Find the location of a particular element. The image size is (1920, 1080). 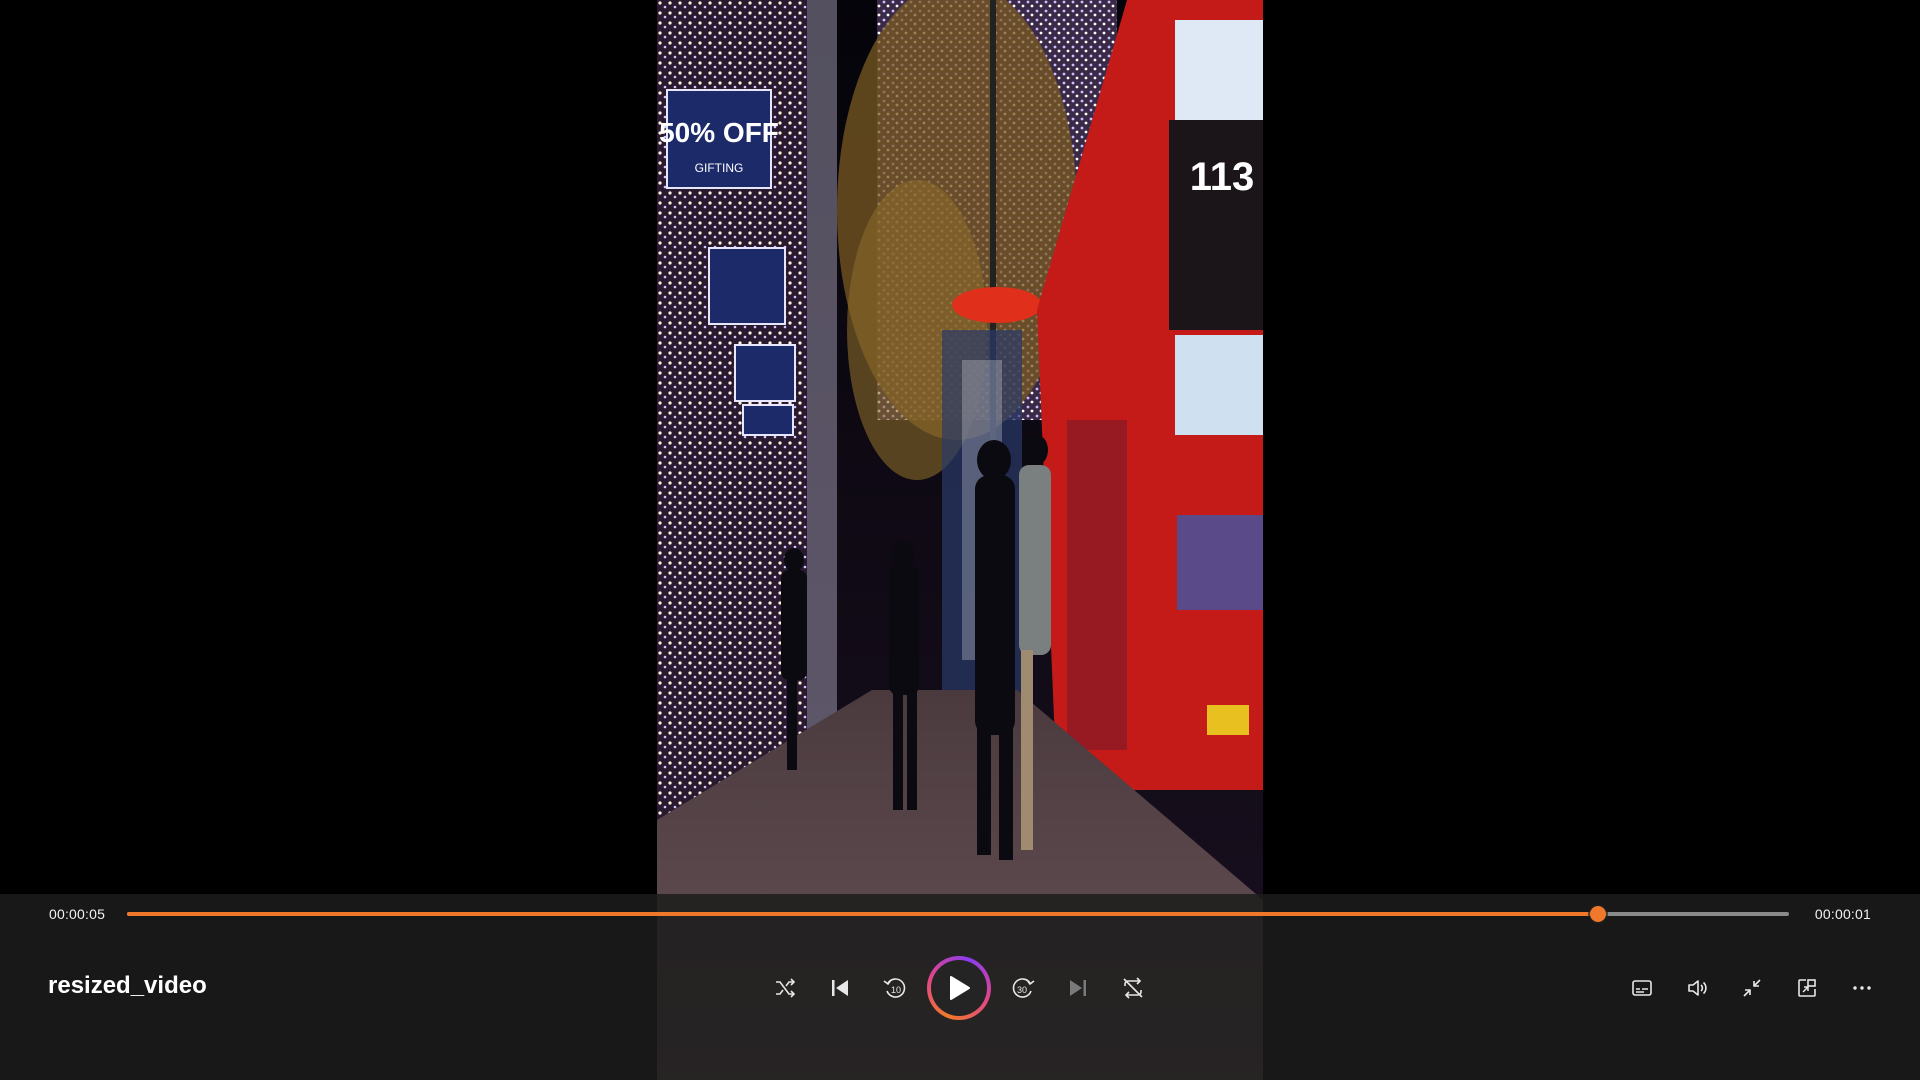

shop-sign-subtext: GIFTING is located at coordinates (719, 168).